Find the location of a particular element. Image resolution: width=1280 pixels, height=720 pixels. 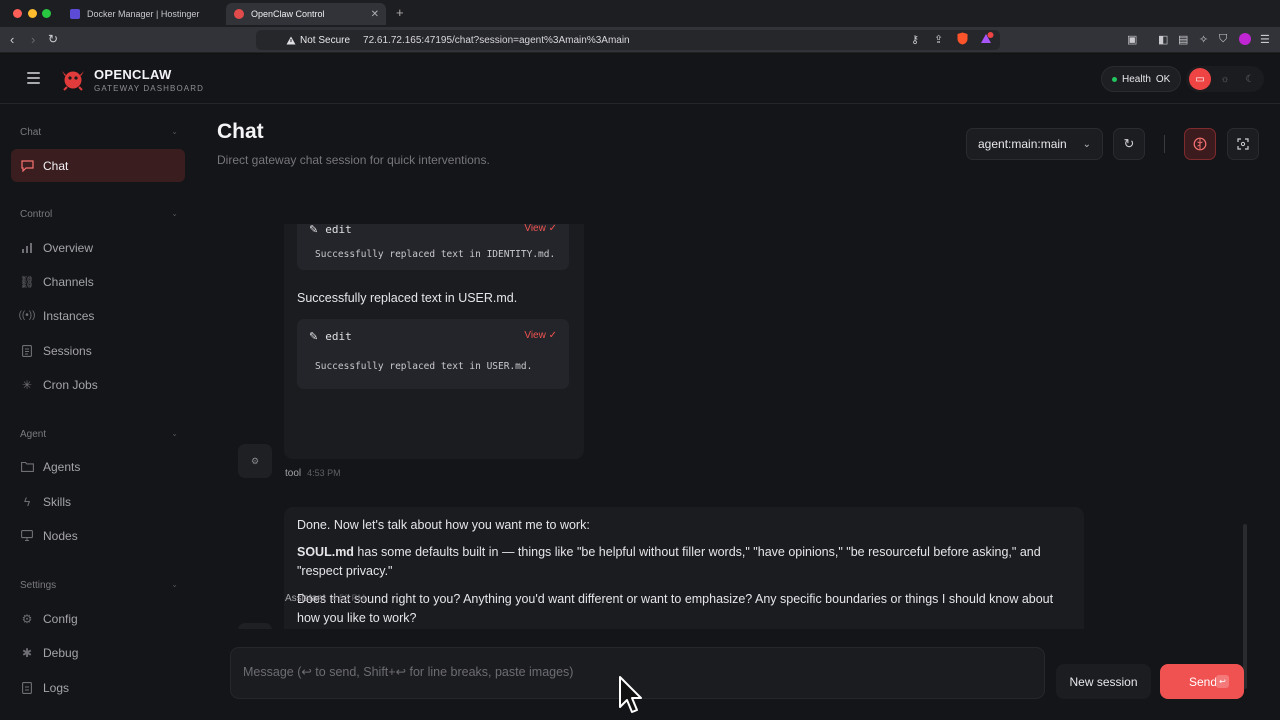

forward-arrow-icon: › is located at coordinates (33, 39).